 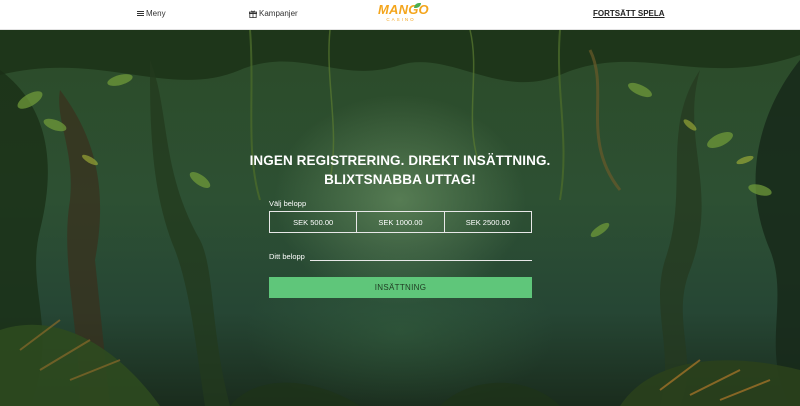 I want to click on hamburger-icon, so click(x=140, y=13).